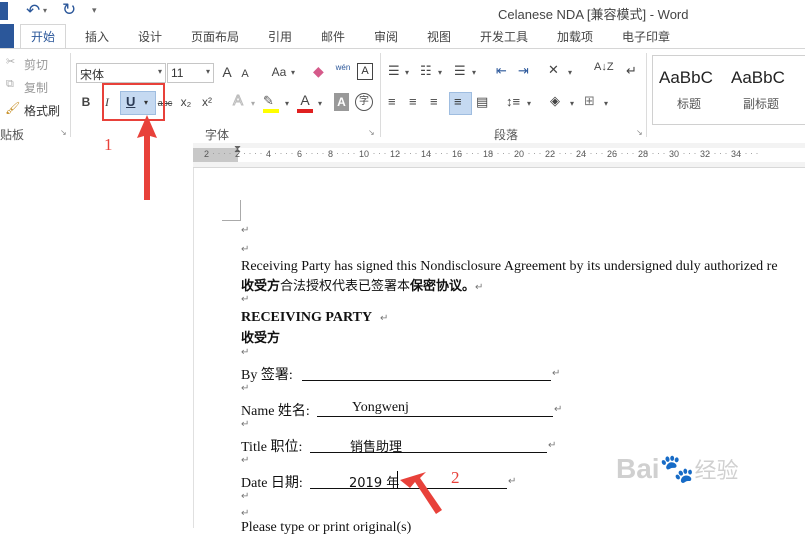  I want to click on tab-e-seal: 电子印章, so click(646, 36).